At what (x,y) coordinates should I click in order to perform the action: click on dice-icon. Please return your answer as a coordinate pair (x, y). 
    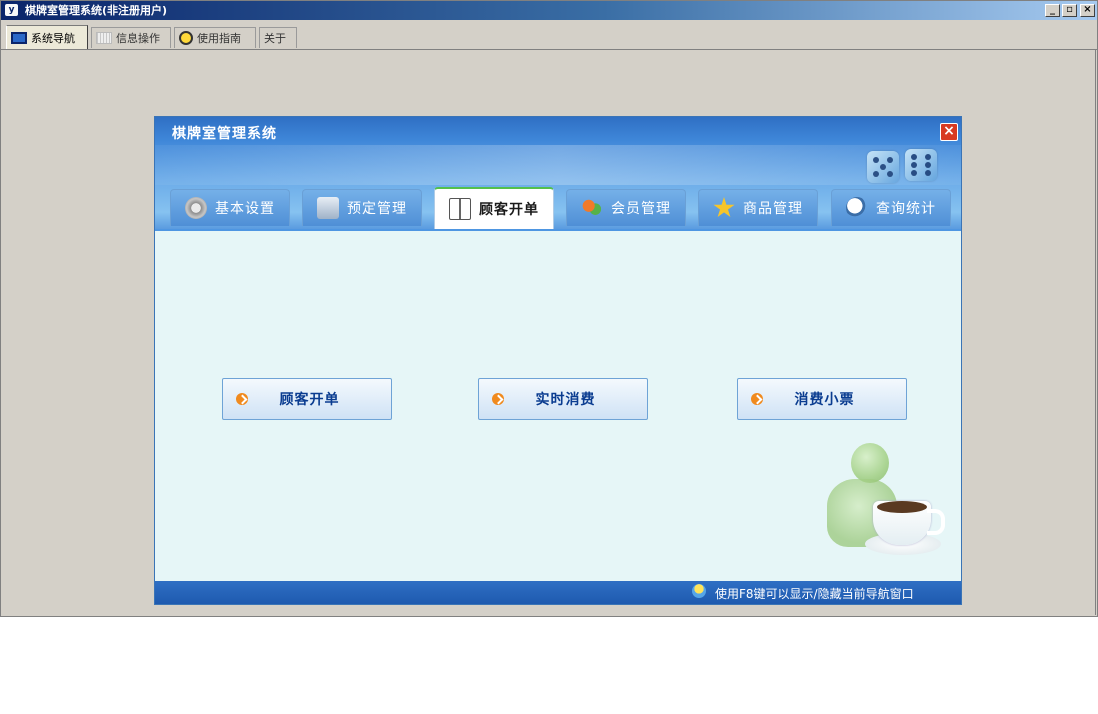
    Looking at the image, I should click on (904, 169).